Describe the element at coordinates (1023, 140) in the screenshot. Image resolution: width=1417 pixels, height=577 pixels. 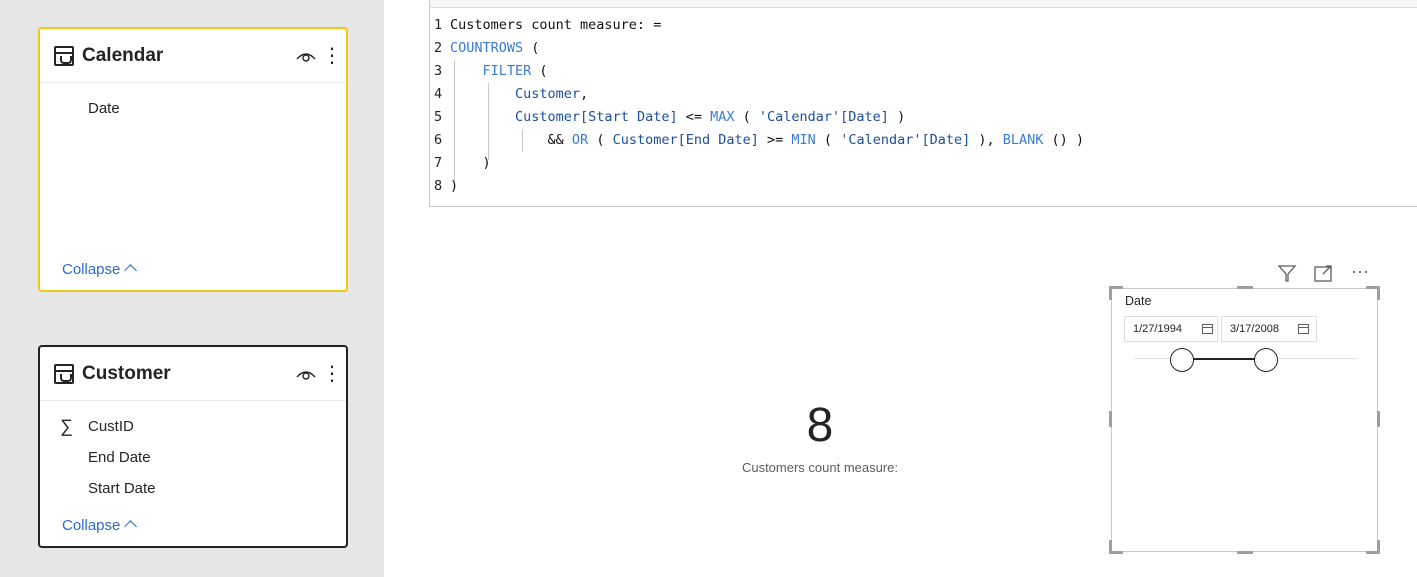
I see `code-token: BLANK` at that location.